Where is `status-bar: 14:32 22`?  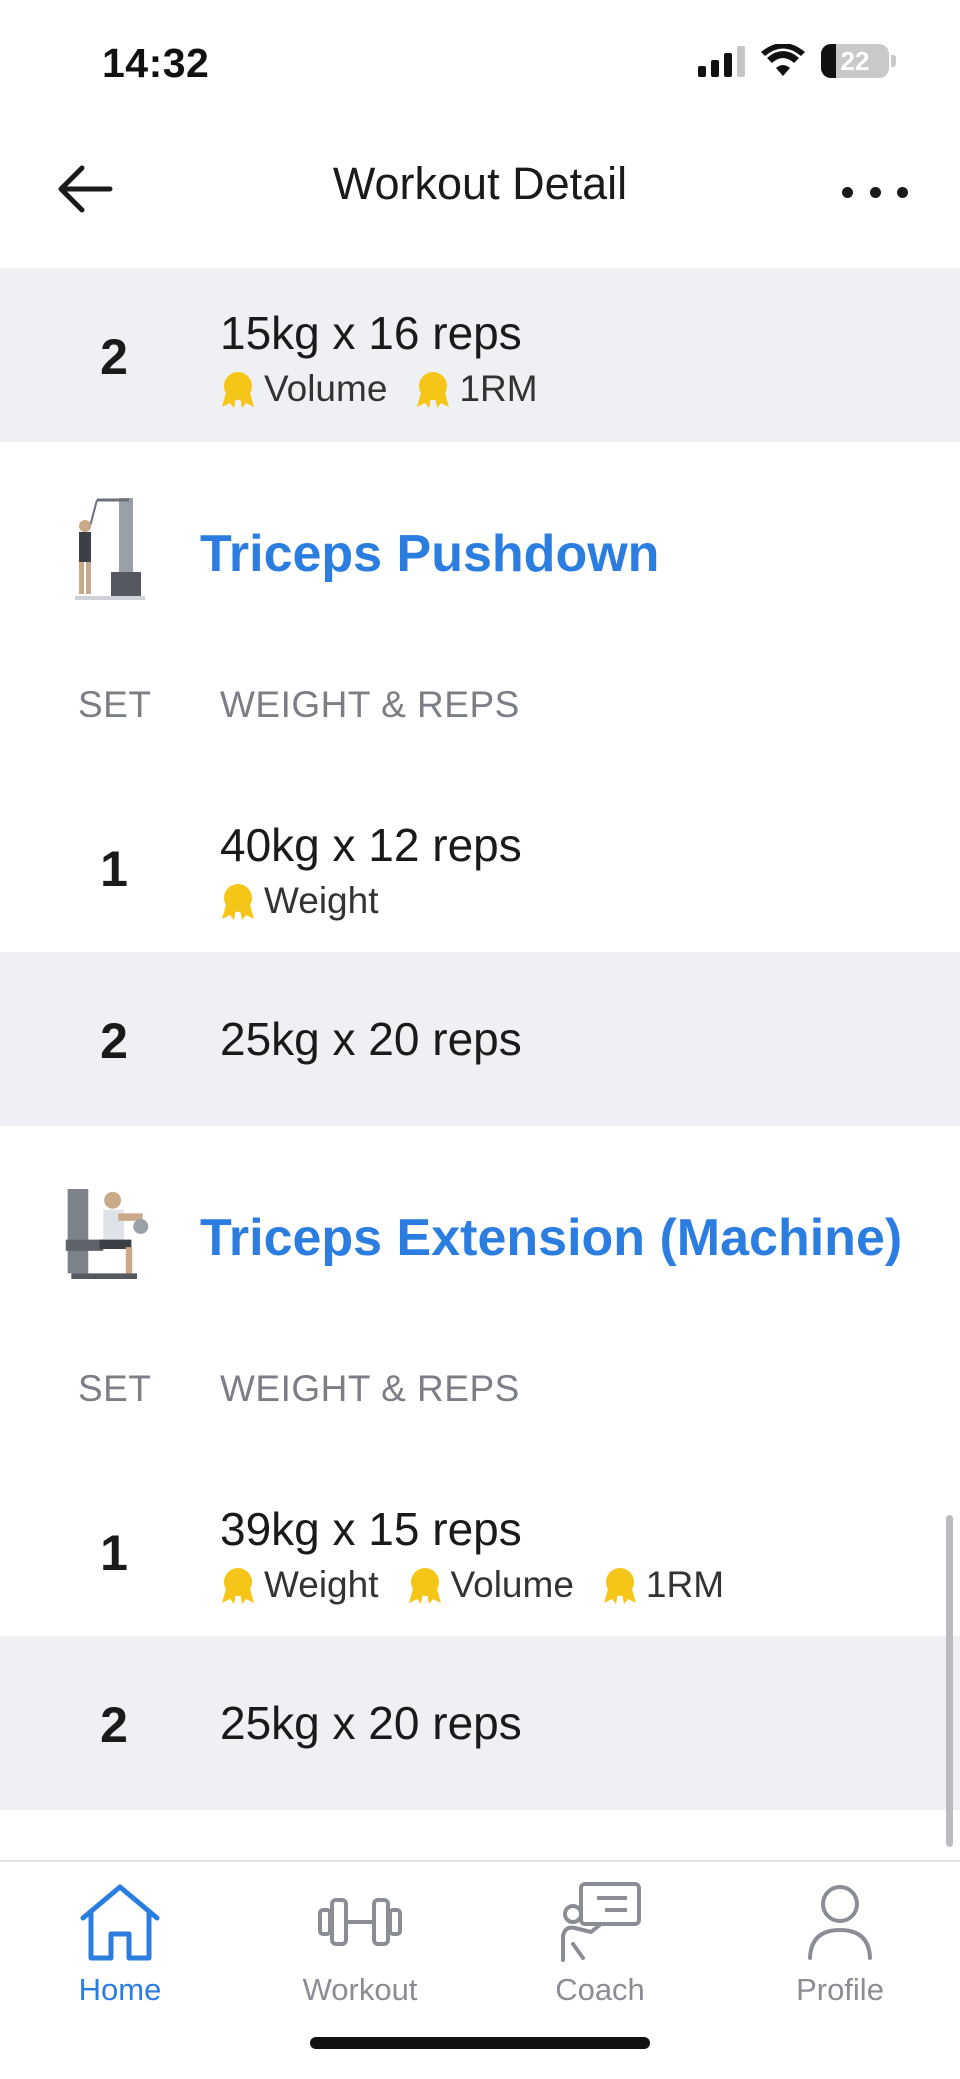
status-bar: 14:32 22 is located at coordinates (480, 60).